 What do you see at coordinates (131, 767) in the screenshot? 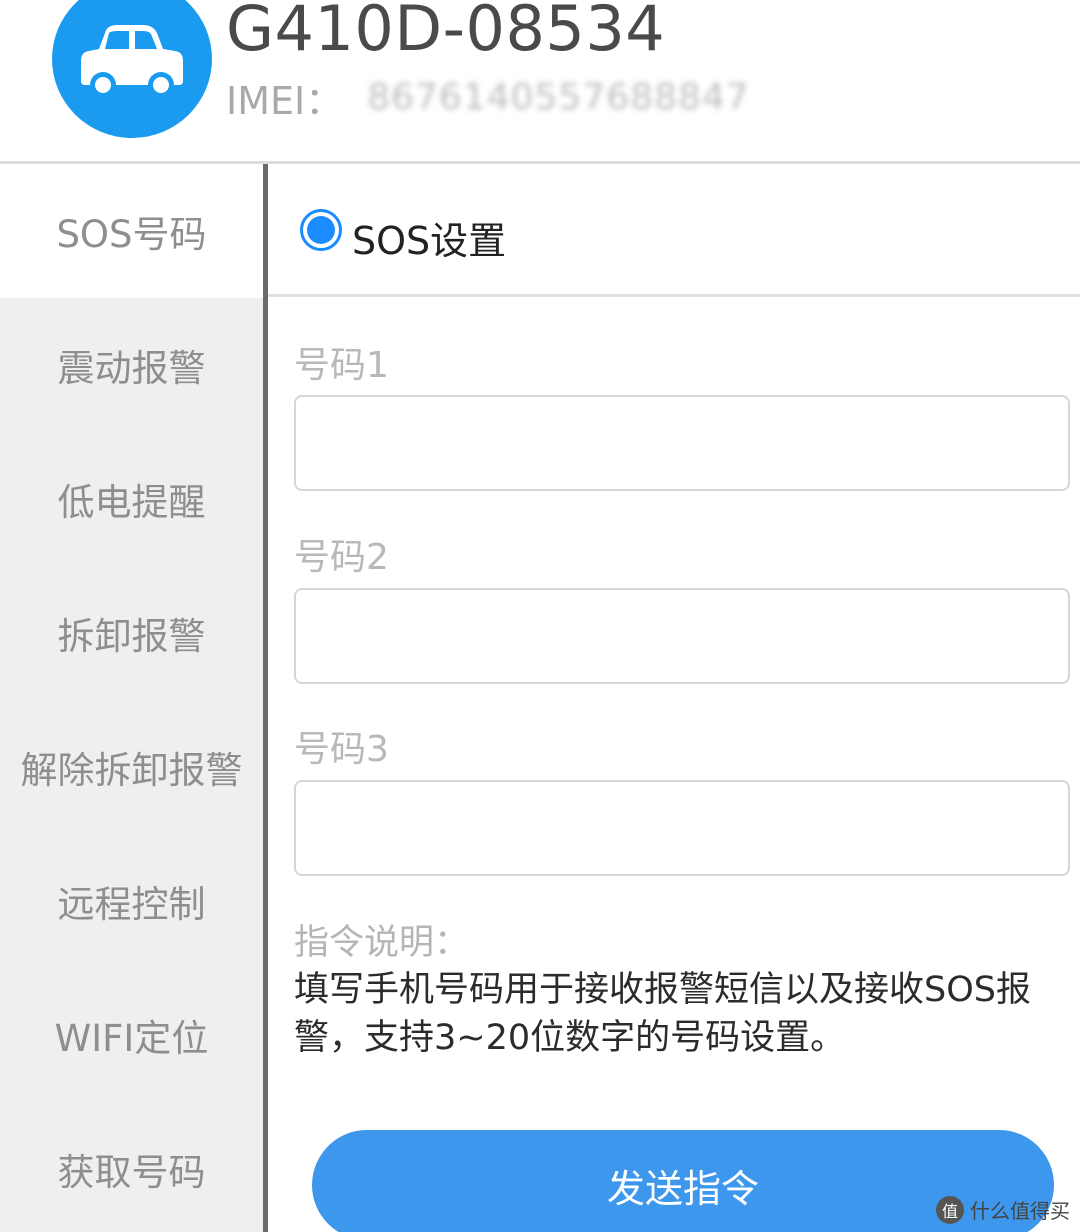
I see `sidebar-item-cancel-removal-alarm: 解除拆卸报警` at bounding box center [131, 767].